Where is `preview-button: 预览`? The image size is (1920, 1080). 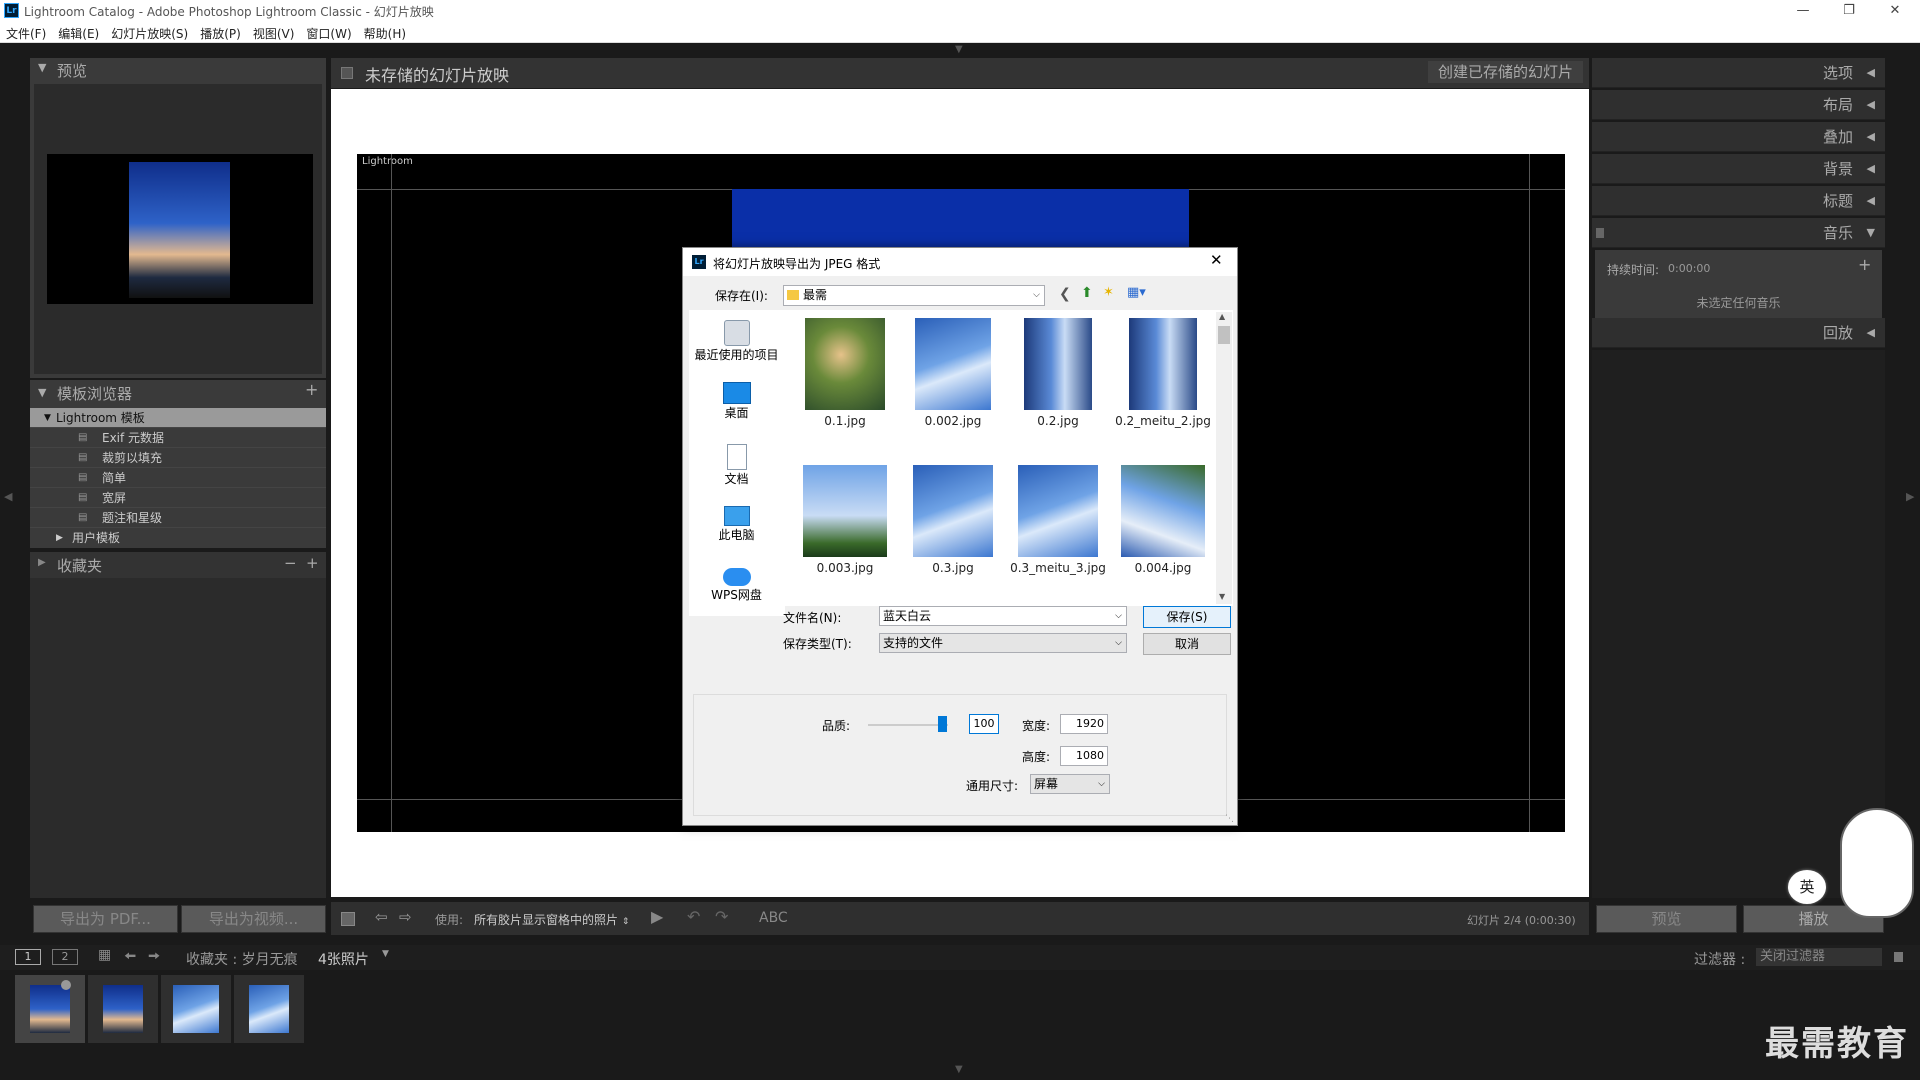 preview-button: 预览 is located at coordinates (1666, 919).